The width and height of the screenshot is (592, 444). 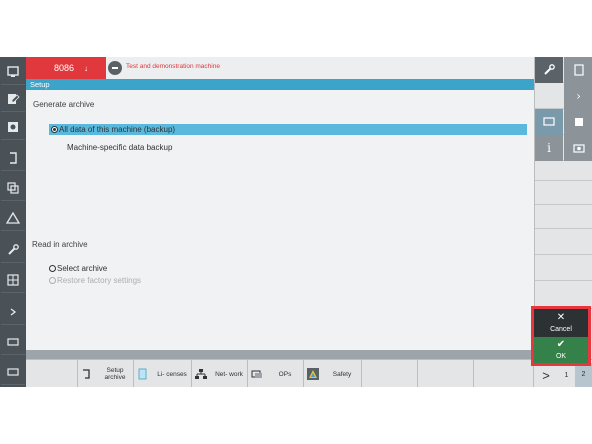 I want to click on edit-icon, so click(x=13, y=99).